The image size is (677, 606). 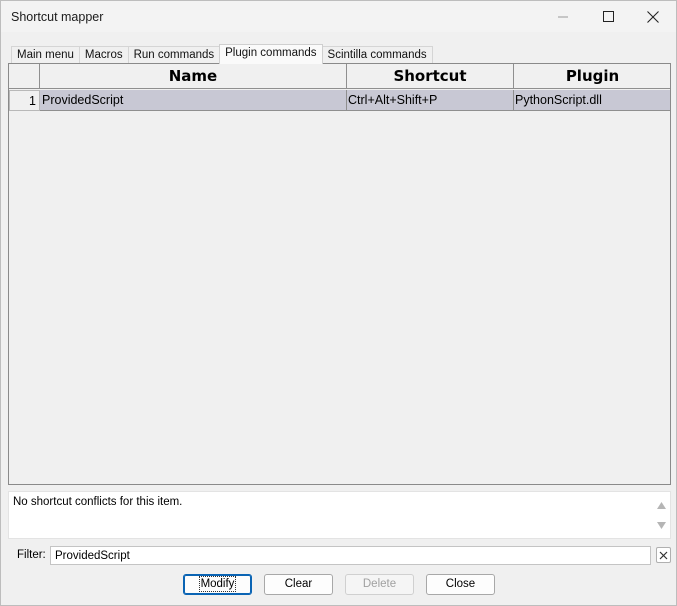 I want to click on modify-button: Modify, so click(x=217, y=584).